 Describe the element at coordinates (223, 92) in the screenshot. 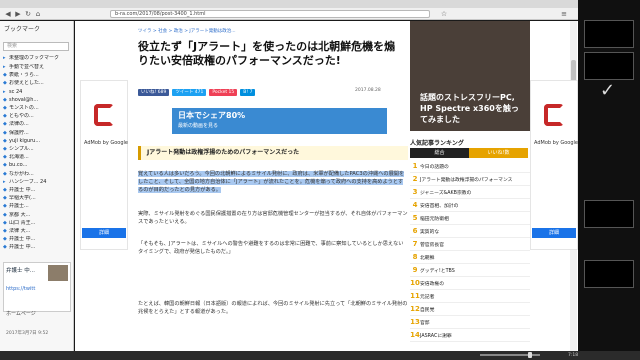

I see `share-button: Pocket 15` at that location.